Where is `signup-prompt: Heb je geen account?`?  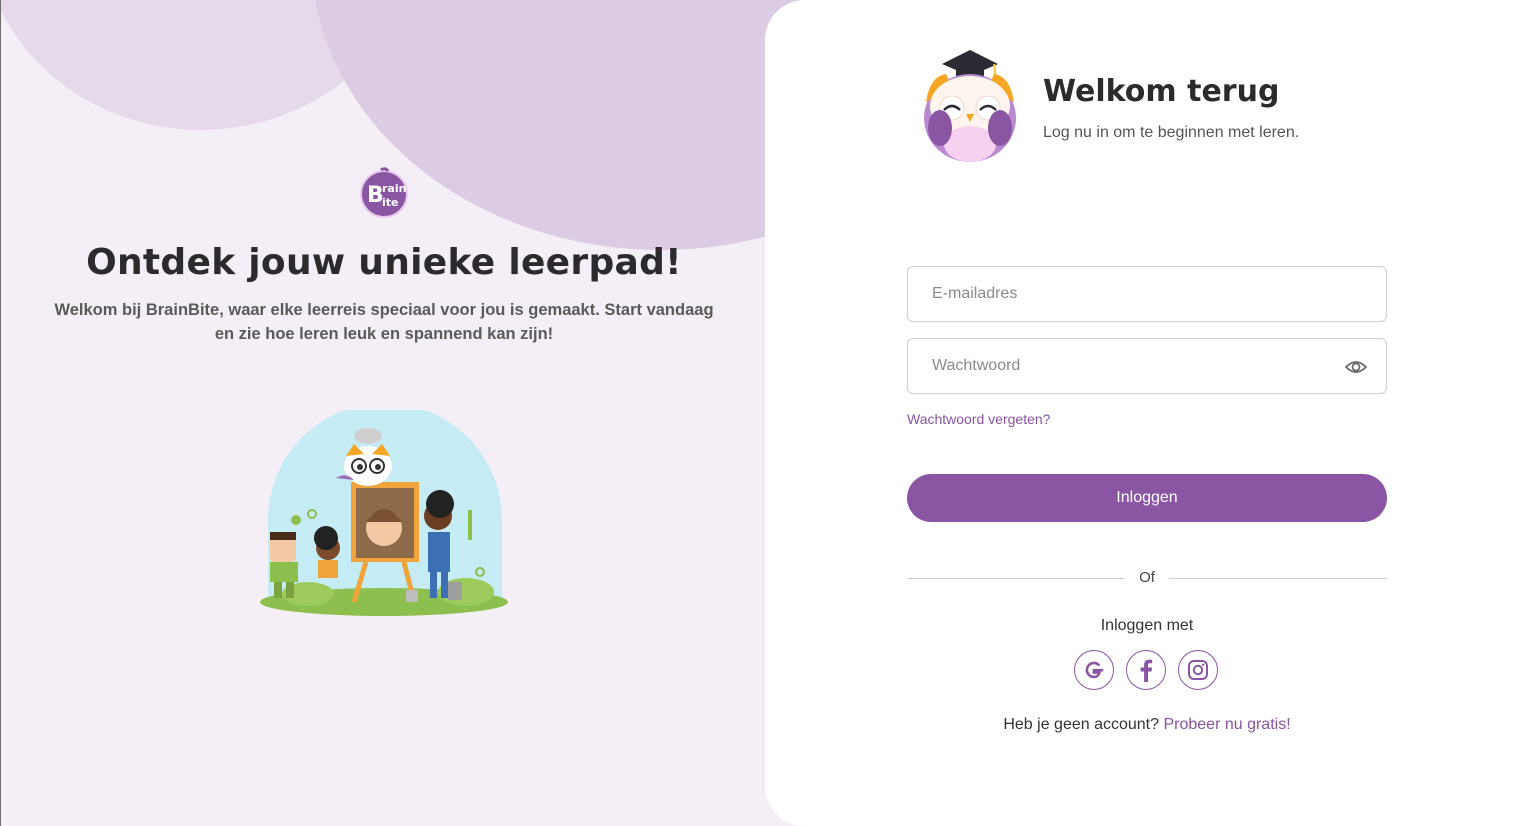 signup-prompt: Heb je geen account? is located at coordinates (1081, 724).